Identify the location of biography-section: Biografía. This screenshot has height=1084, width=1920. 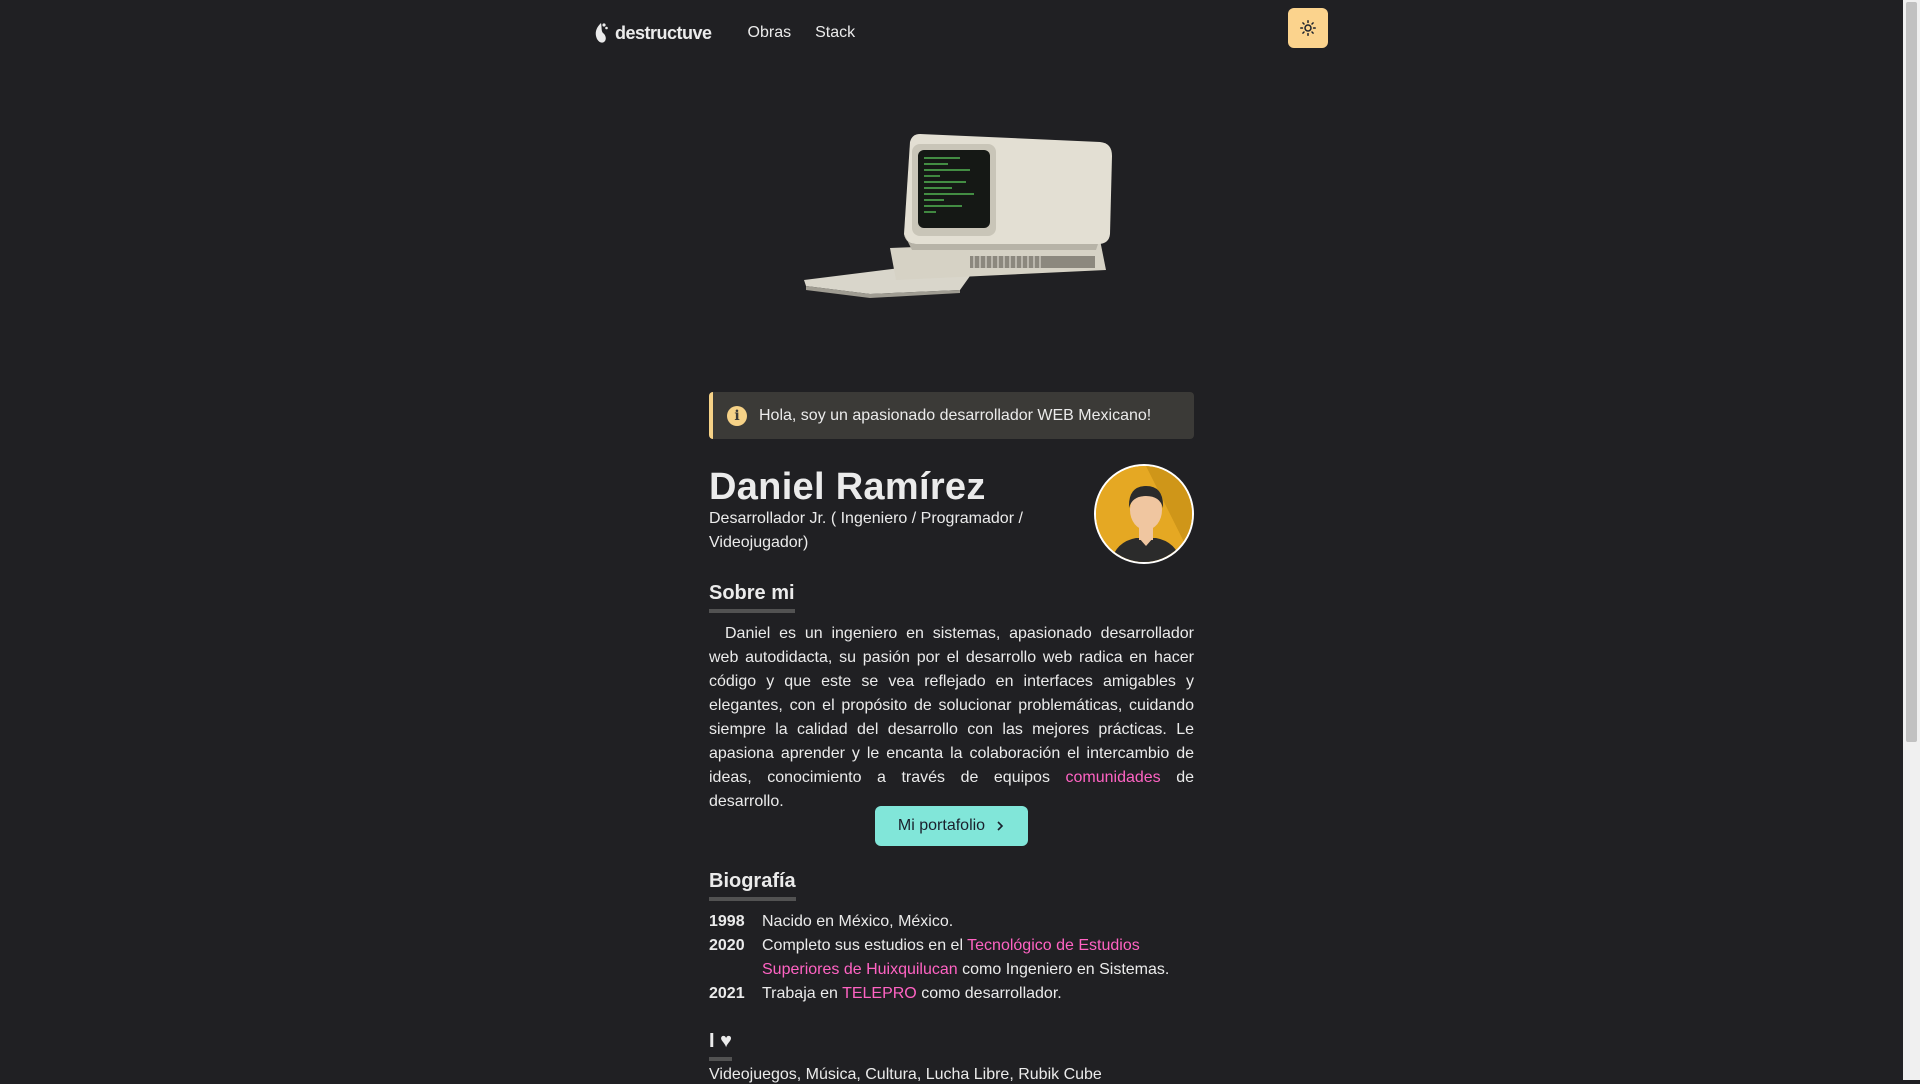
(951, 885).